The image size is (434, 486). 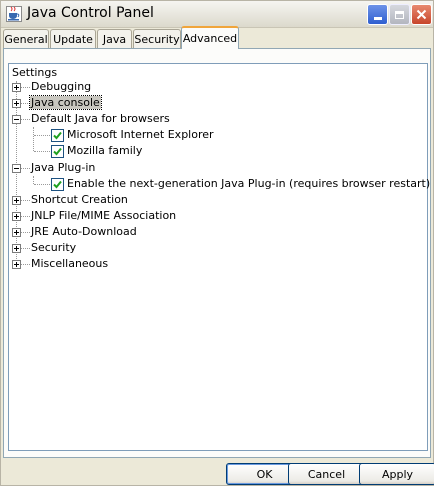 I want to click on next-gen-plugin-checkbox, so click(x=57, y=184).